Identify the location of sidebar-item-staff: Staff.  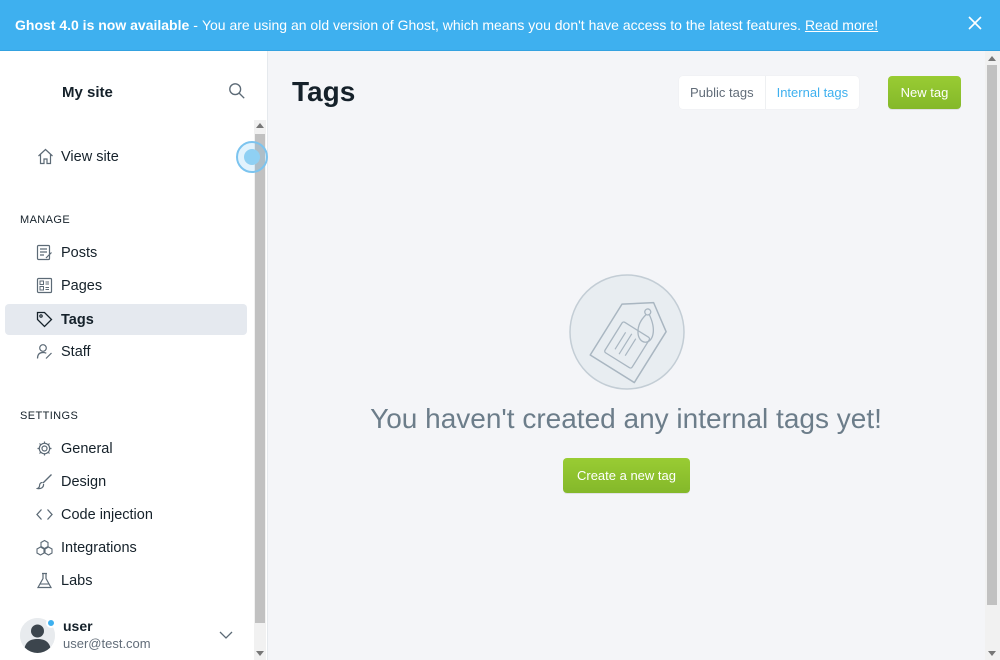
(126, 351).